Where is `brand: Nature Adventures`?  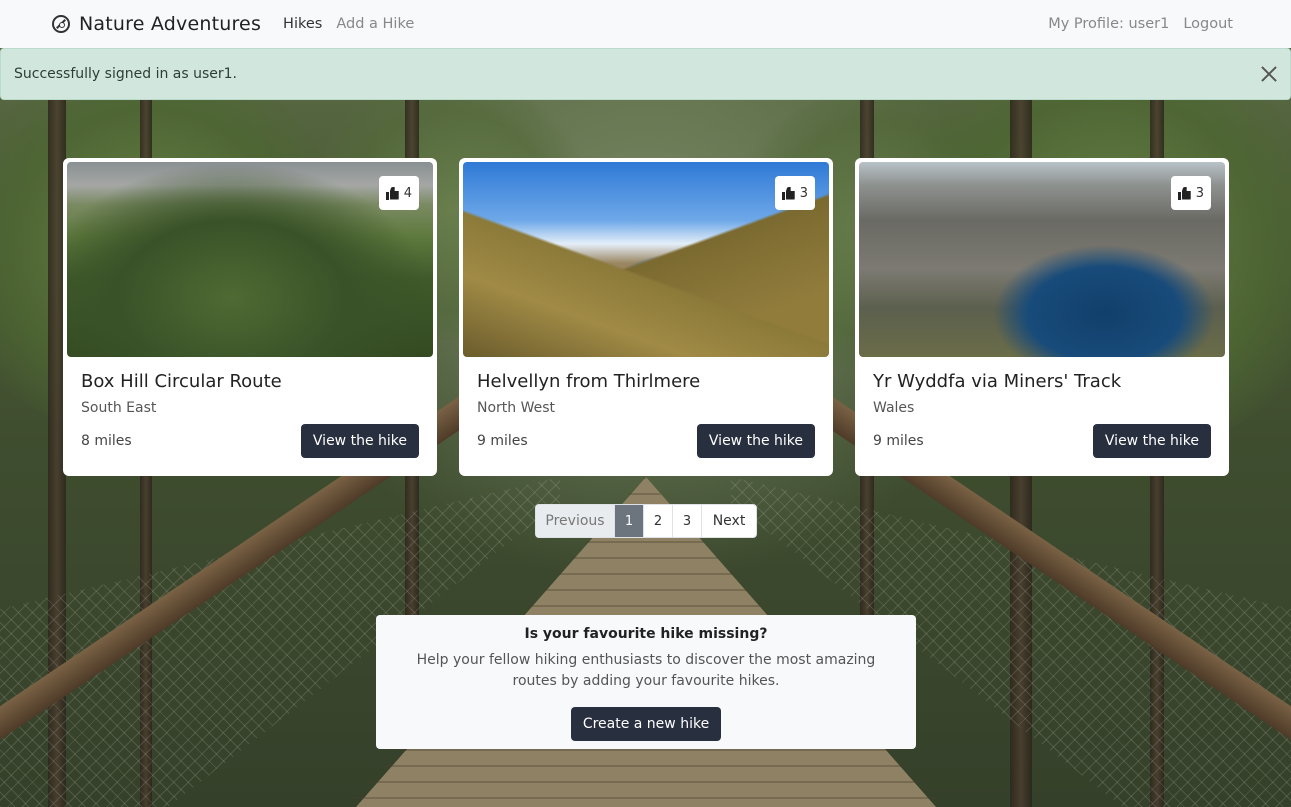 brand: Nature Adventures is located at coordinates (156, 24).